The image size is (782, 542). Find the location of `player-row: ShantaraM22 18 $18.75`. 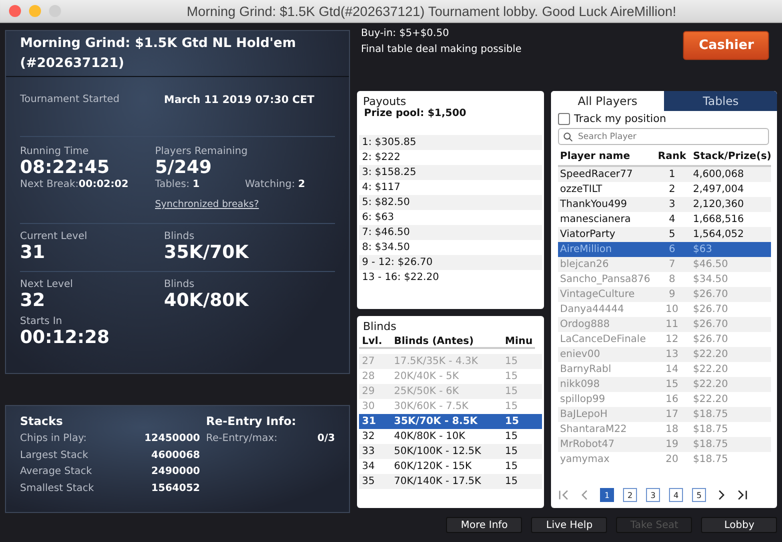

player-row: ShantaraM22 18 $18.75 is located at coordinates (665, 429).